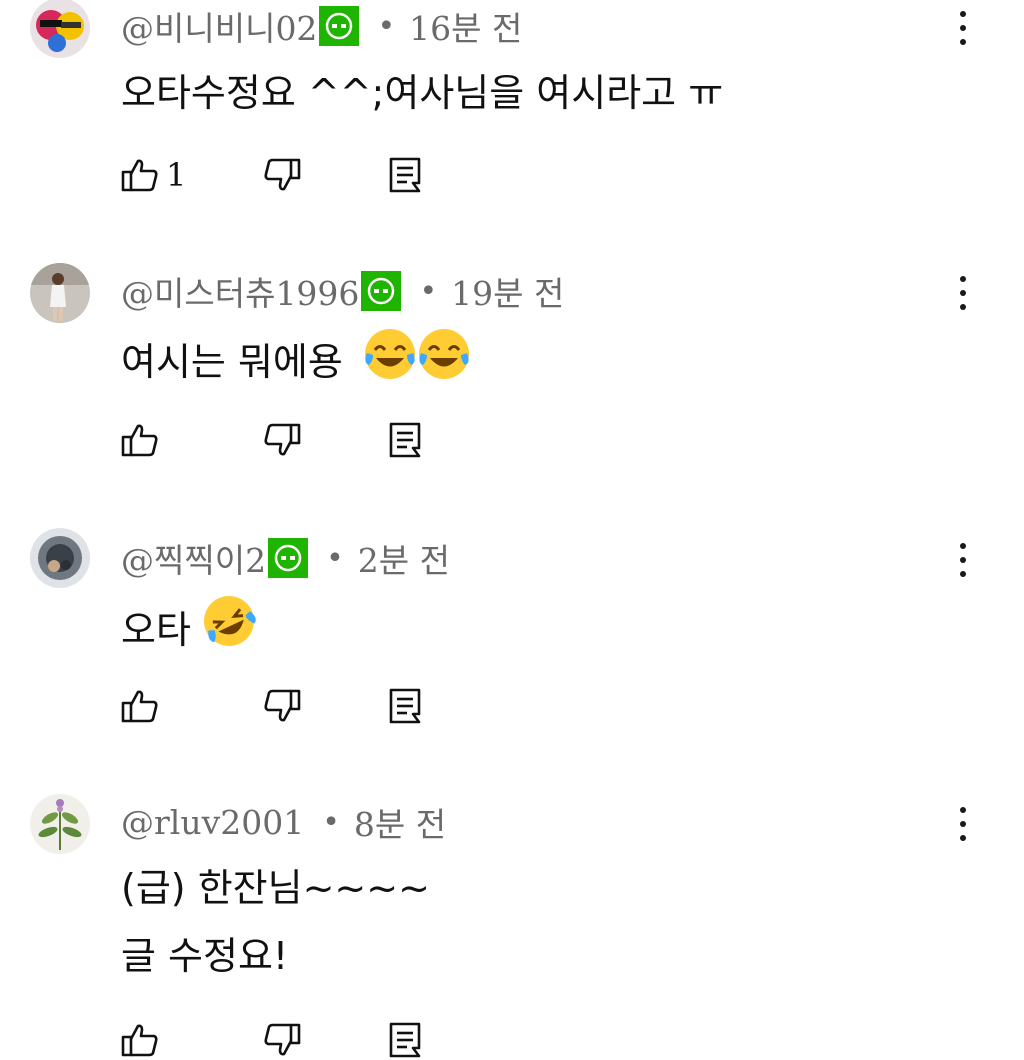 The image size is (1024, 1060). What do you see at coordinates (507, 291) in the screenshot?
I see `comment-time: 19분 전` at bounding box center [507, 291].